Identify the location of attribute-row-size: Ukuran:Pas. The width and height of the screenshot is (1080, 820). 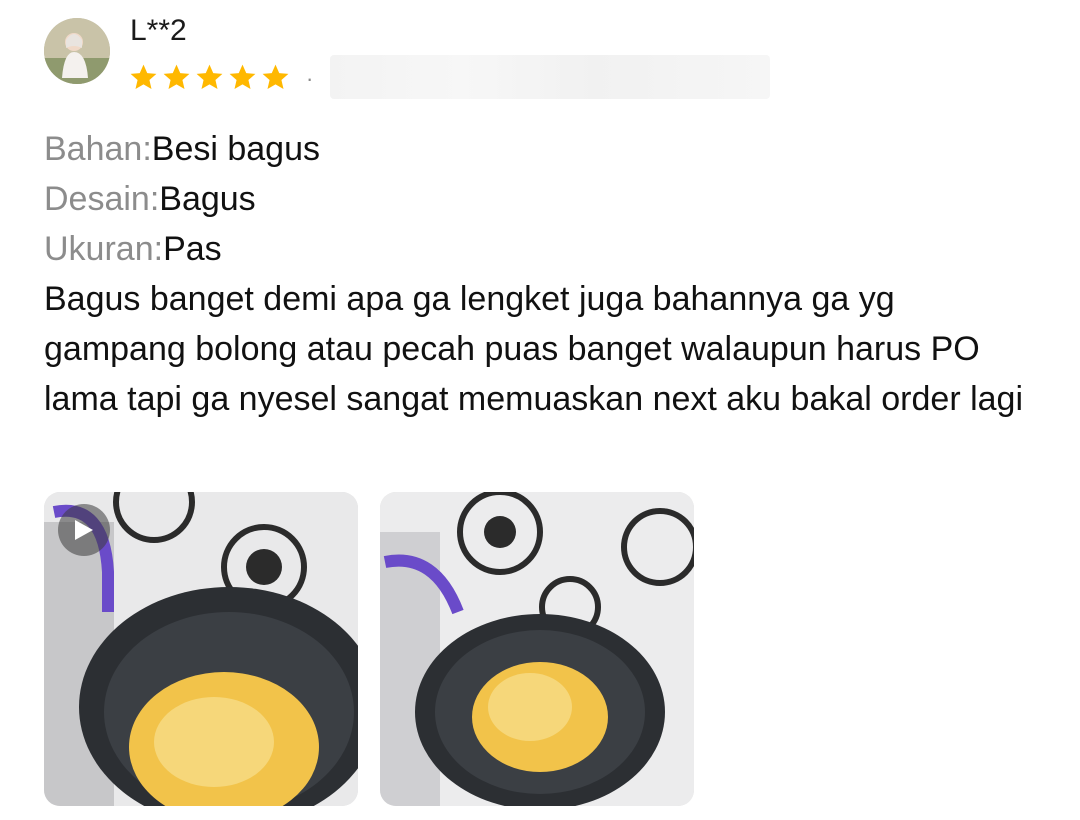
(544, 249).